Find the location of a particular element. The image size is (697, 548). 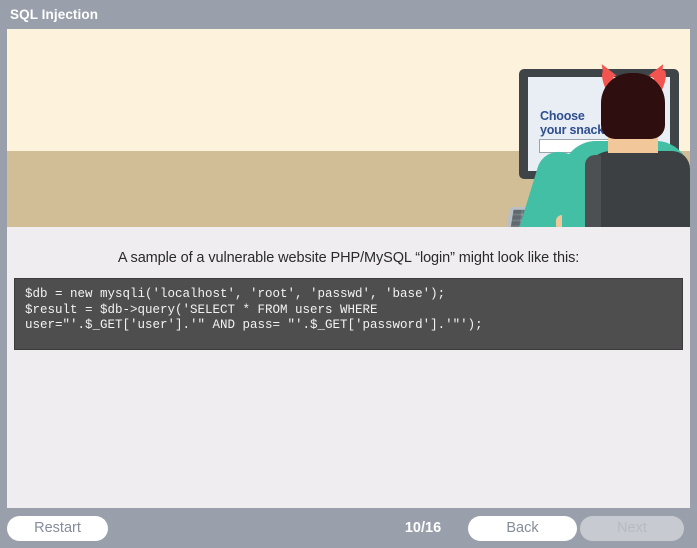

restart-button: Restart is located at coordinates (57, 528).